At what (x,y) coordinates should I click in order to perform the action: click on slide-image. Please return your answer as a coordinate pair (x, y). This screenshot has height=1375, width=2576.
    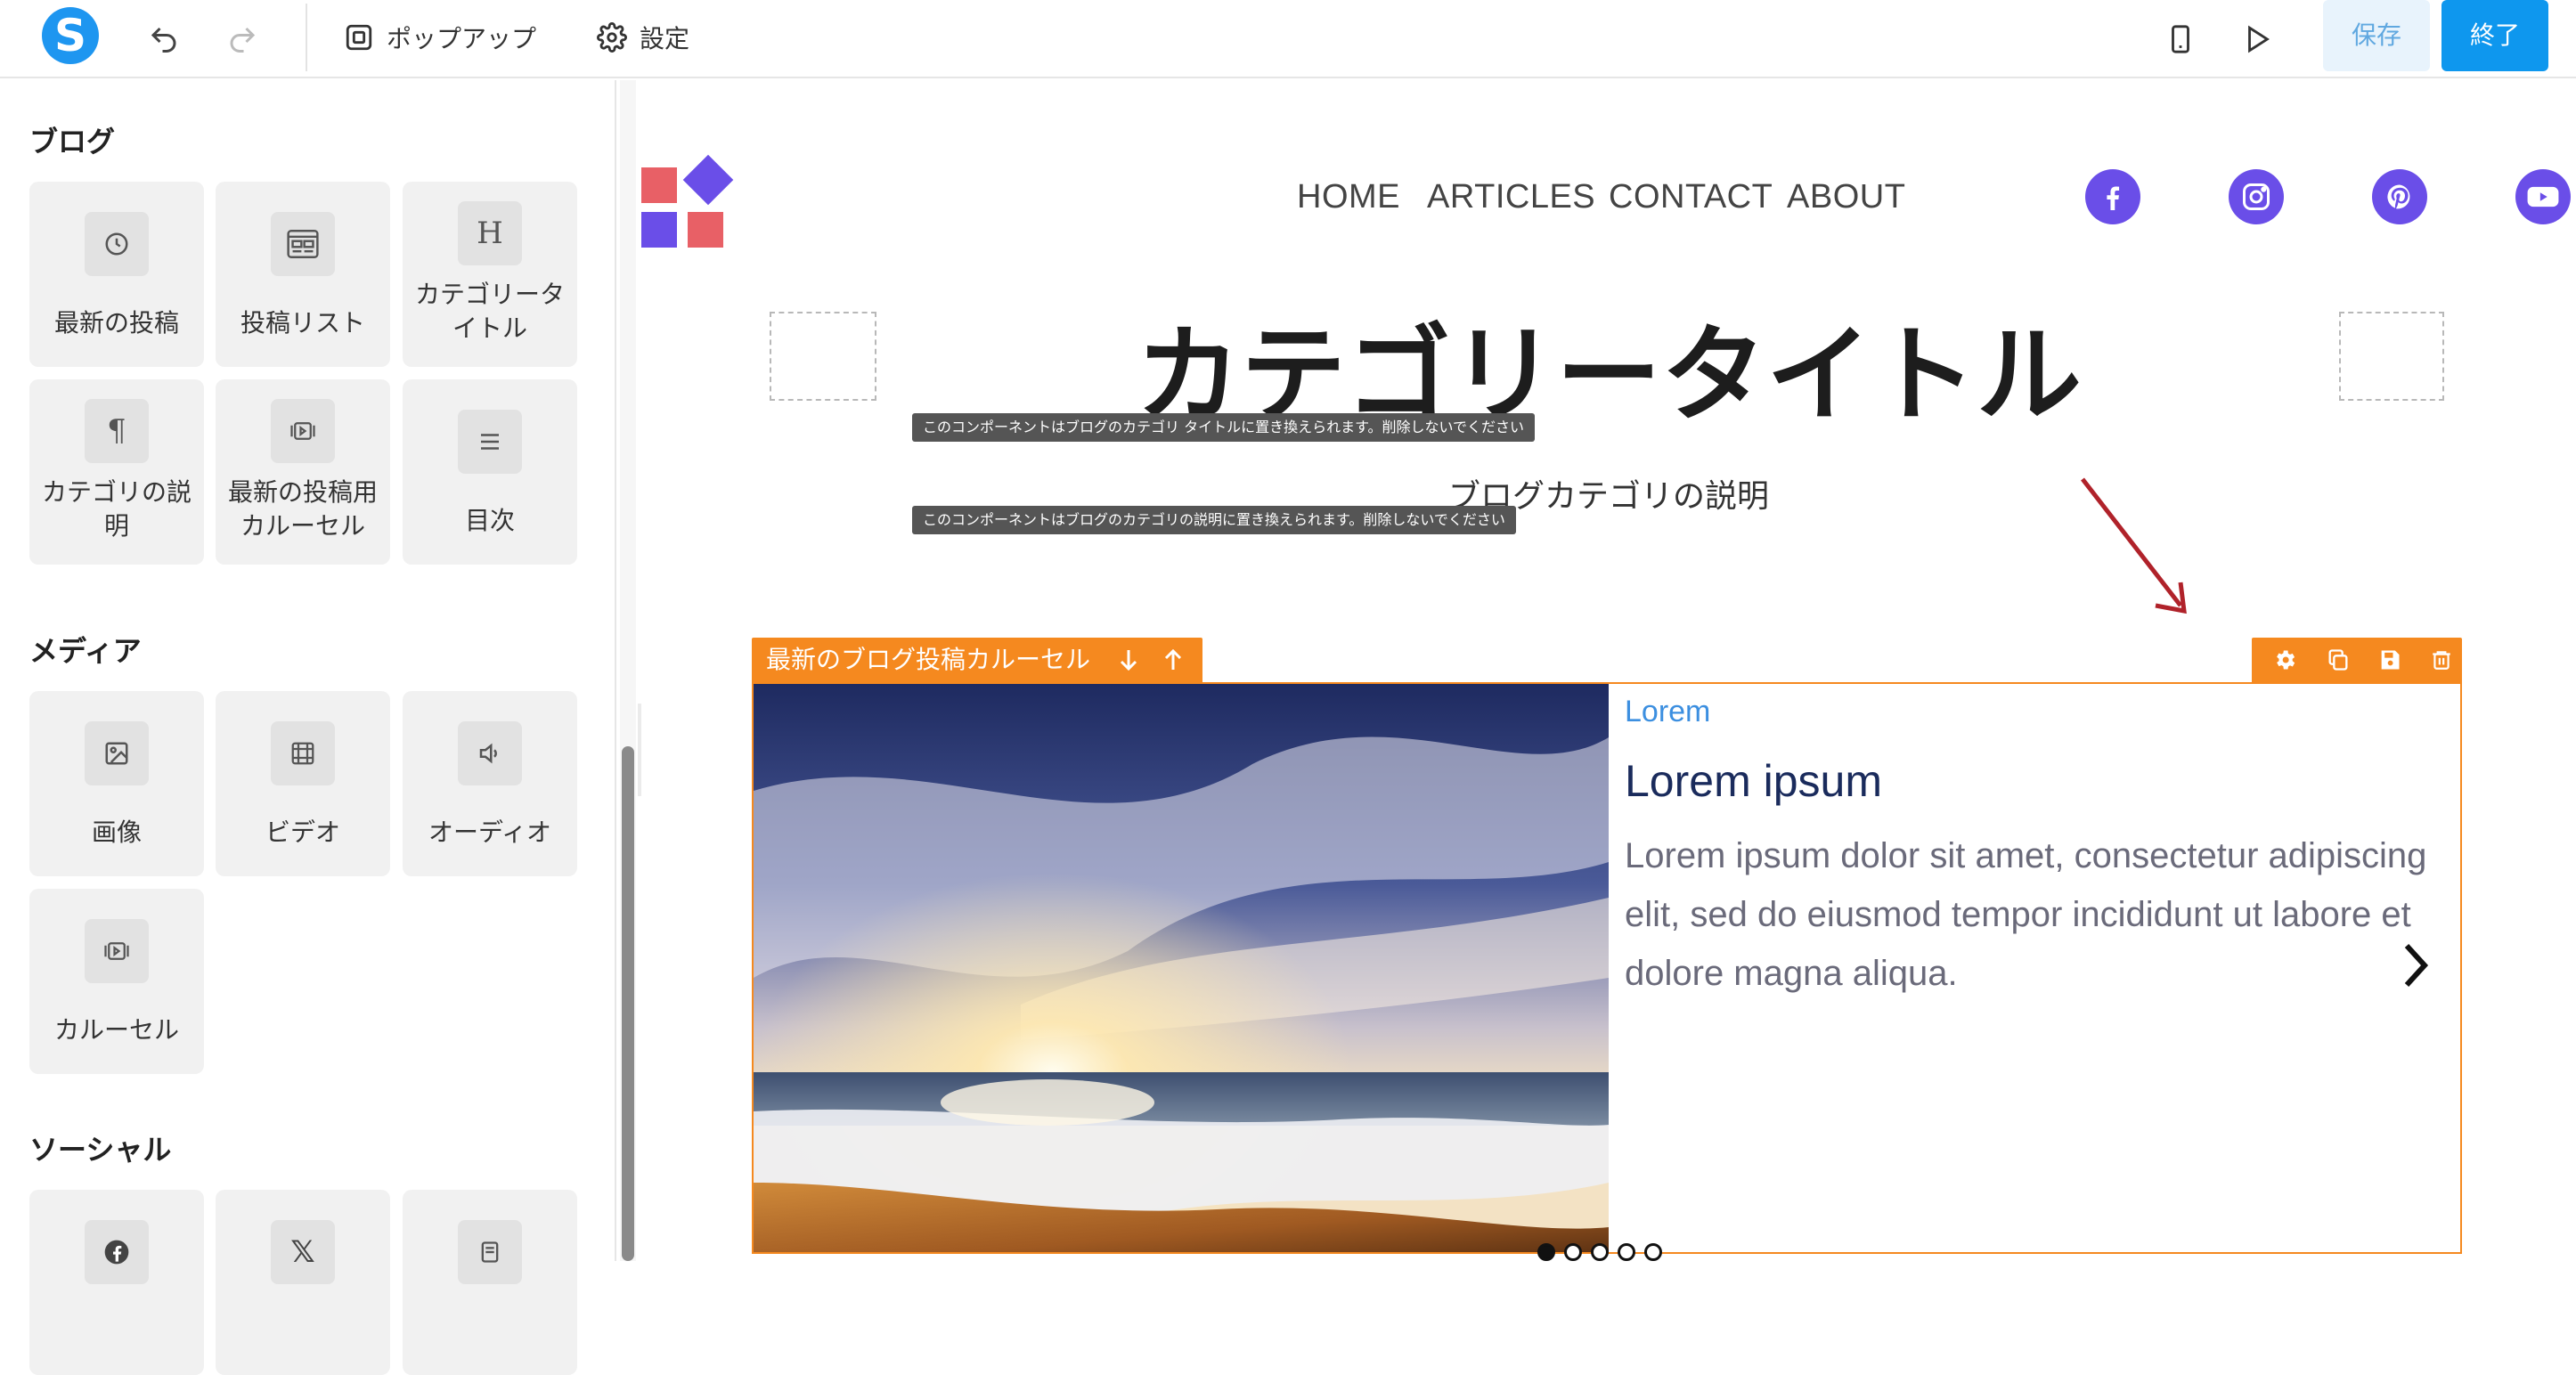
    Looking at the image, I should click on (1181, 968).